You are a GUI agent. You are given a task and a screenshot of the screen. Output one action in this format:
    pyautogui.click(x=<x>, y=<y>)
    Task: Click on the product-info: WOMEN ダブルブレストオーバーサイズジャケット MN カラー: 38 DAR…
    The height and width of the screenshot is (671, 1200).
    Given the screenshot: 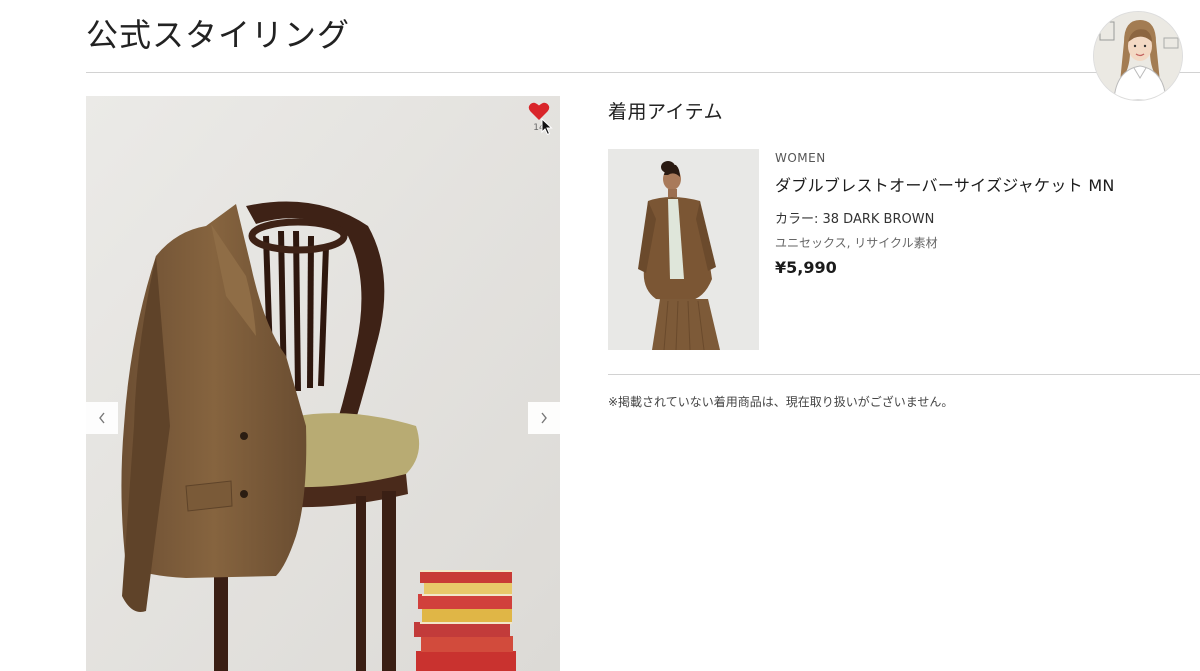 What is the action you would take?
    pyautogui.click(x=945, y=213)
    